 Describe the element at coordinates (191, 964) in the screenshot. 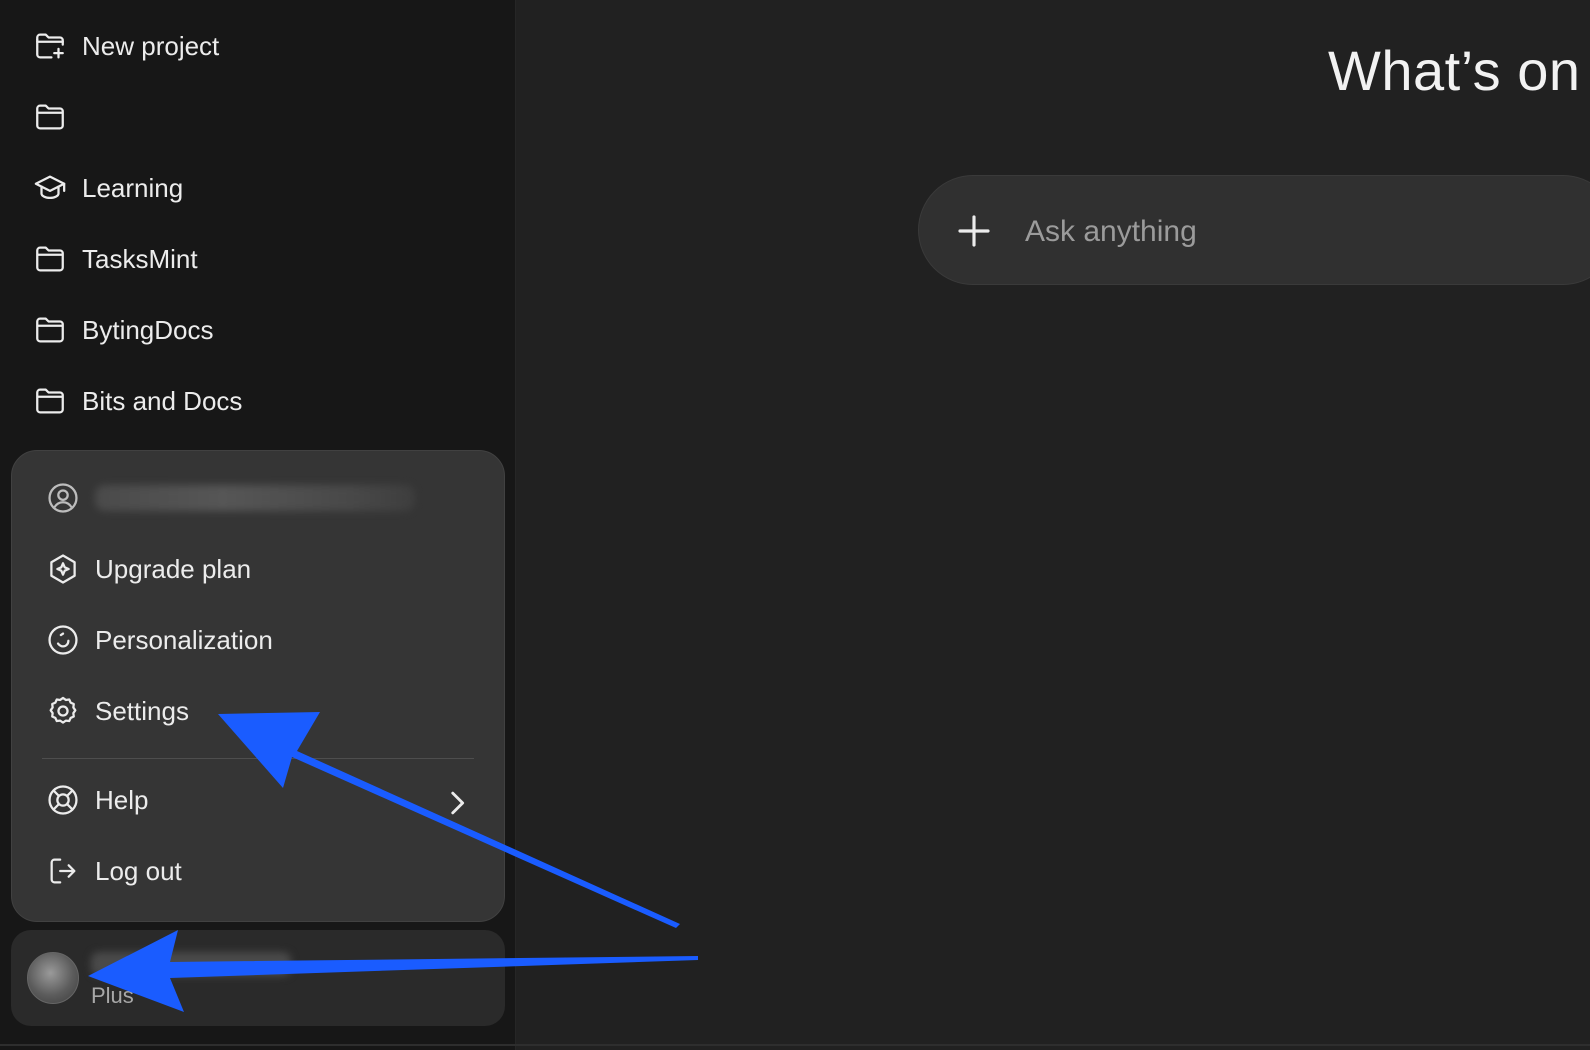

I see `blurred-user-name` at that location.